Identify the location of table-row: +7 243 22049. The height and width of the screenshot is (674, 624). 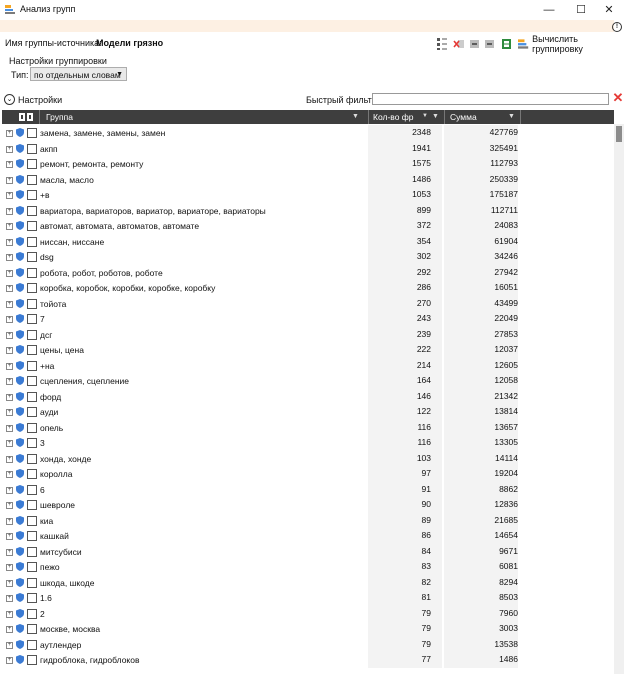
(308, 319).